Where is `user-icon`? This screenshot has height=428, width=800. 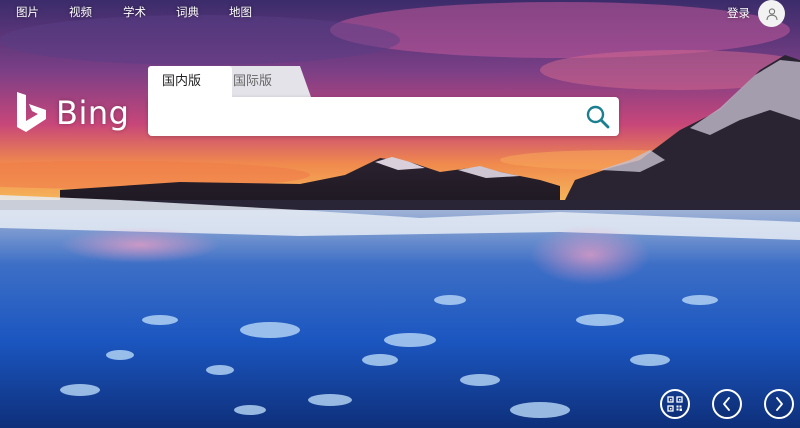
user-icon is located at coordinates (771, 13).